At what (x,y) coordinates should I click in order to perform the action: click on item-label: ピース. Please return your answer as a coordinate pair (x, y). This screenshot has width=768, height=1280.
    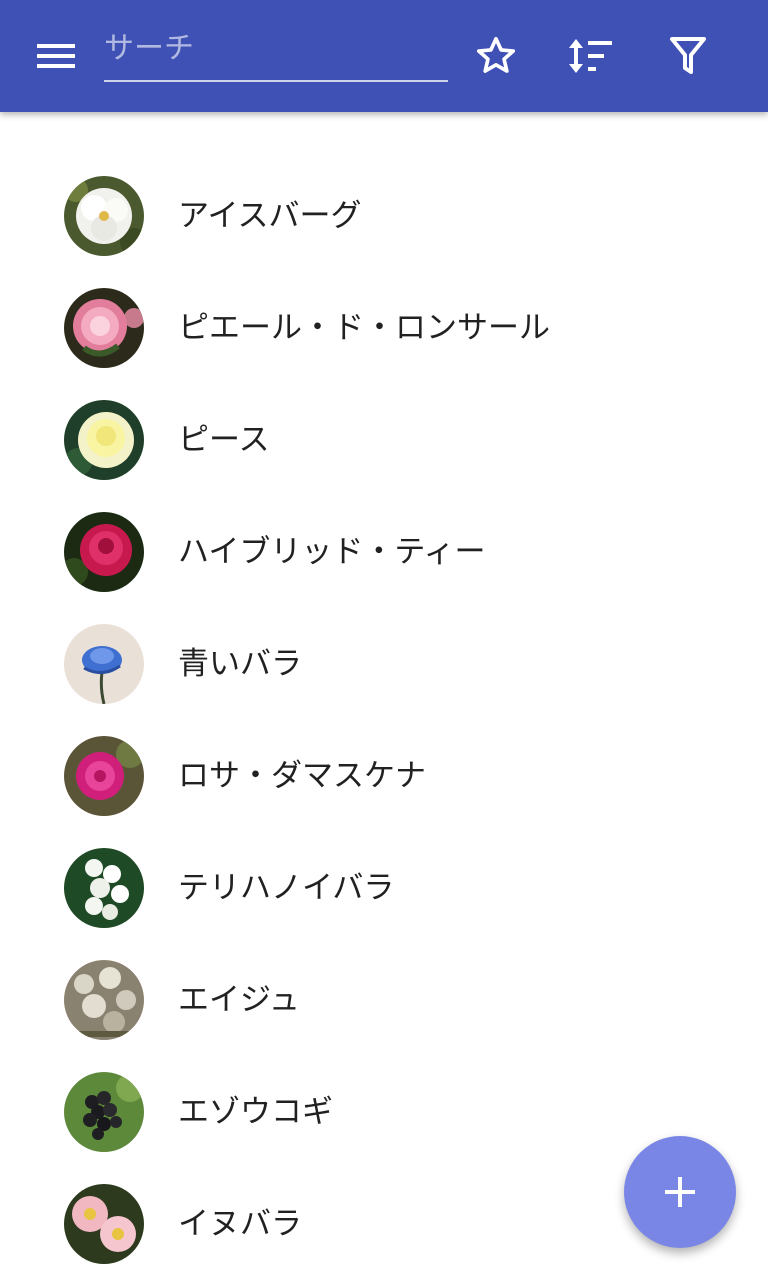
    Looking at the image, I should click on (224, 440).